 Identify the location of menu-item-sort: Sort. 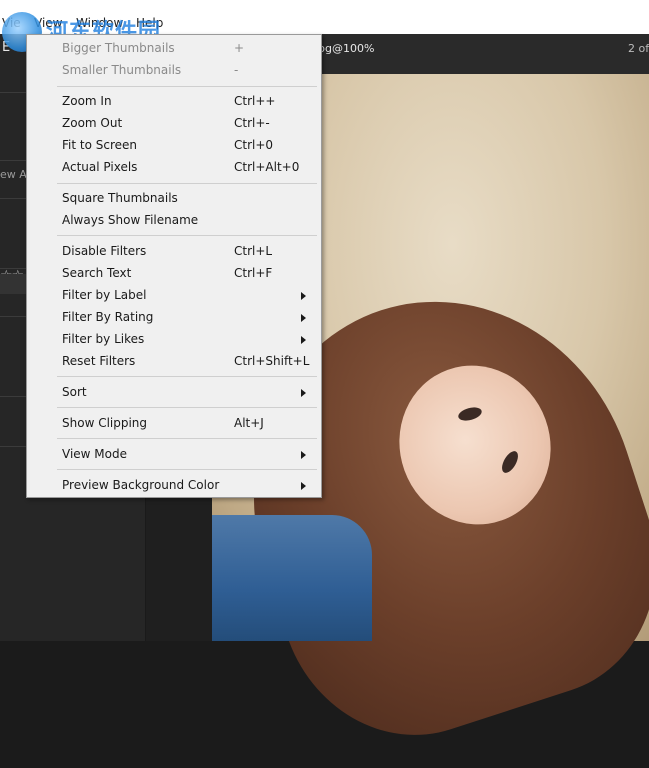
(174, 393).